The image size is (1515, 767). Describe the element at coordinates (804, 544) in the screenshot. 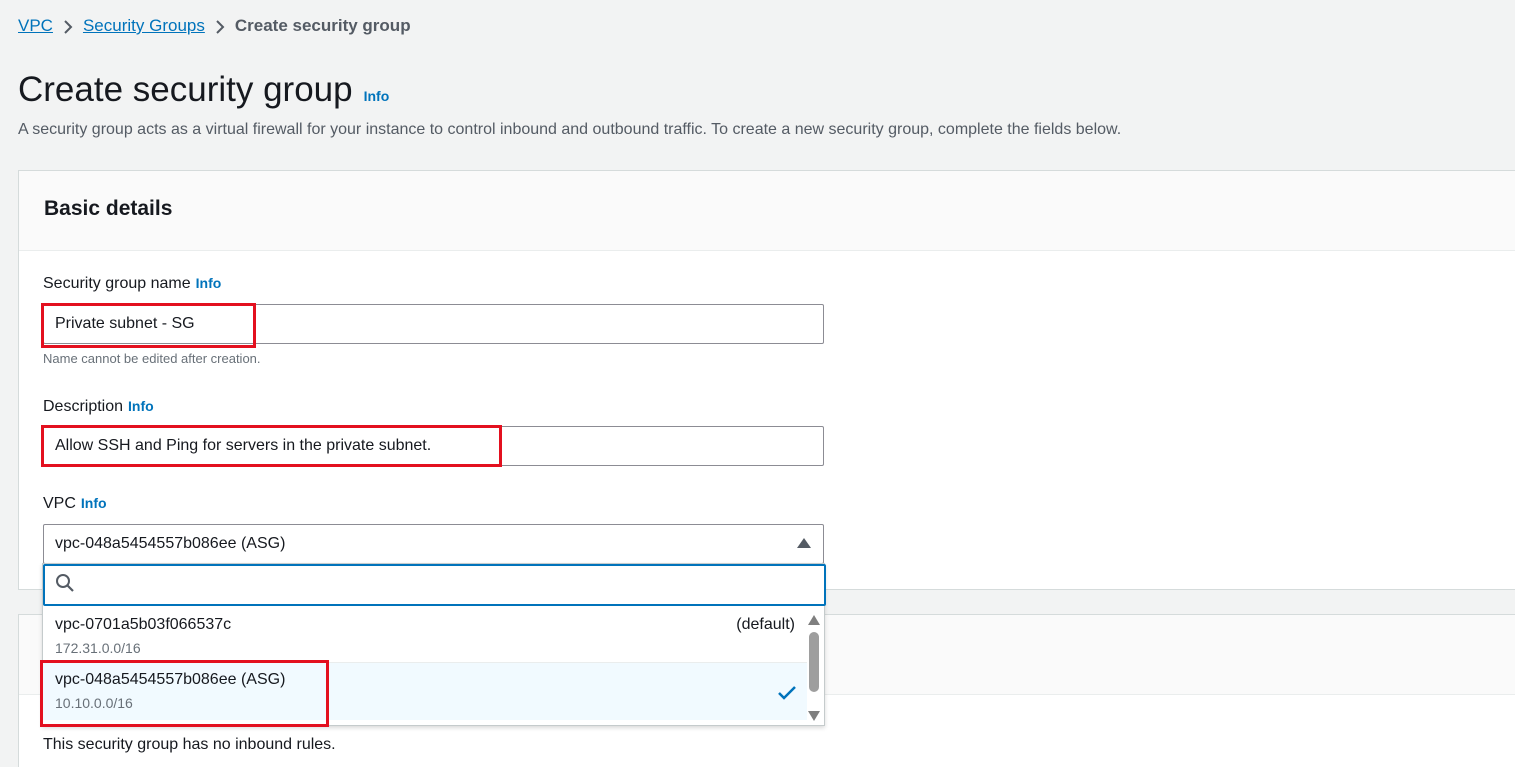

I see `caret-up-icon` at that location.